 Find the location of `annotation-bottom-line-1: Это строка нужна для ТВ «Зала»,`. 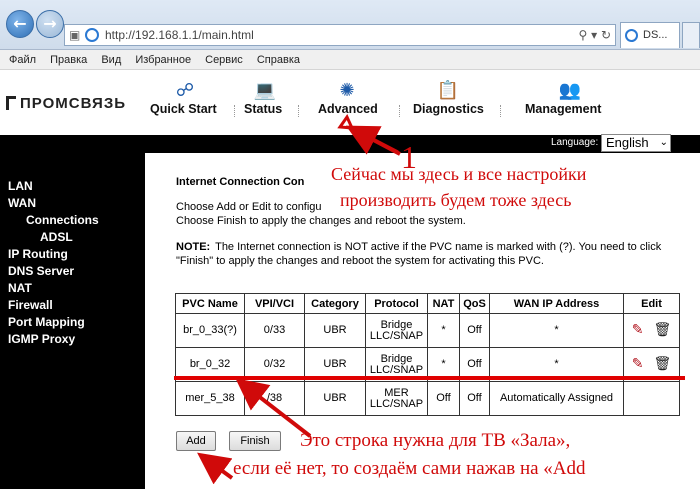

annotation-bottom-line-1: Это строка нужна для ТВ «Зала», is located at coordinates (435, 440).